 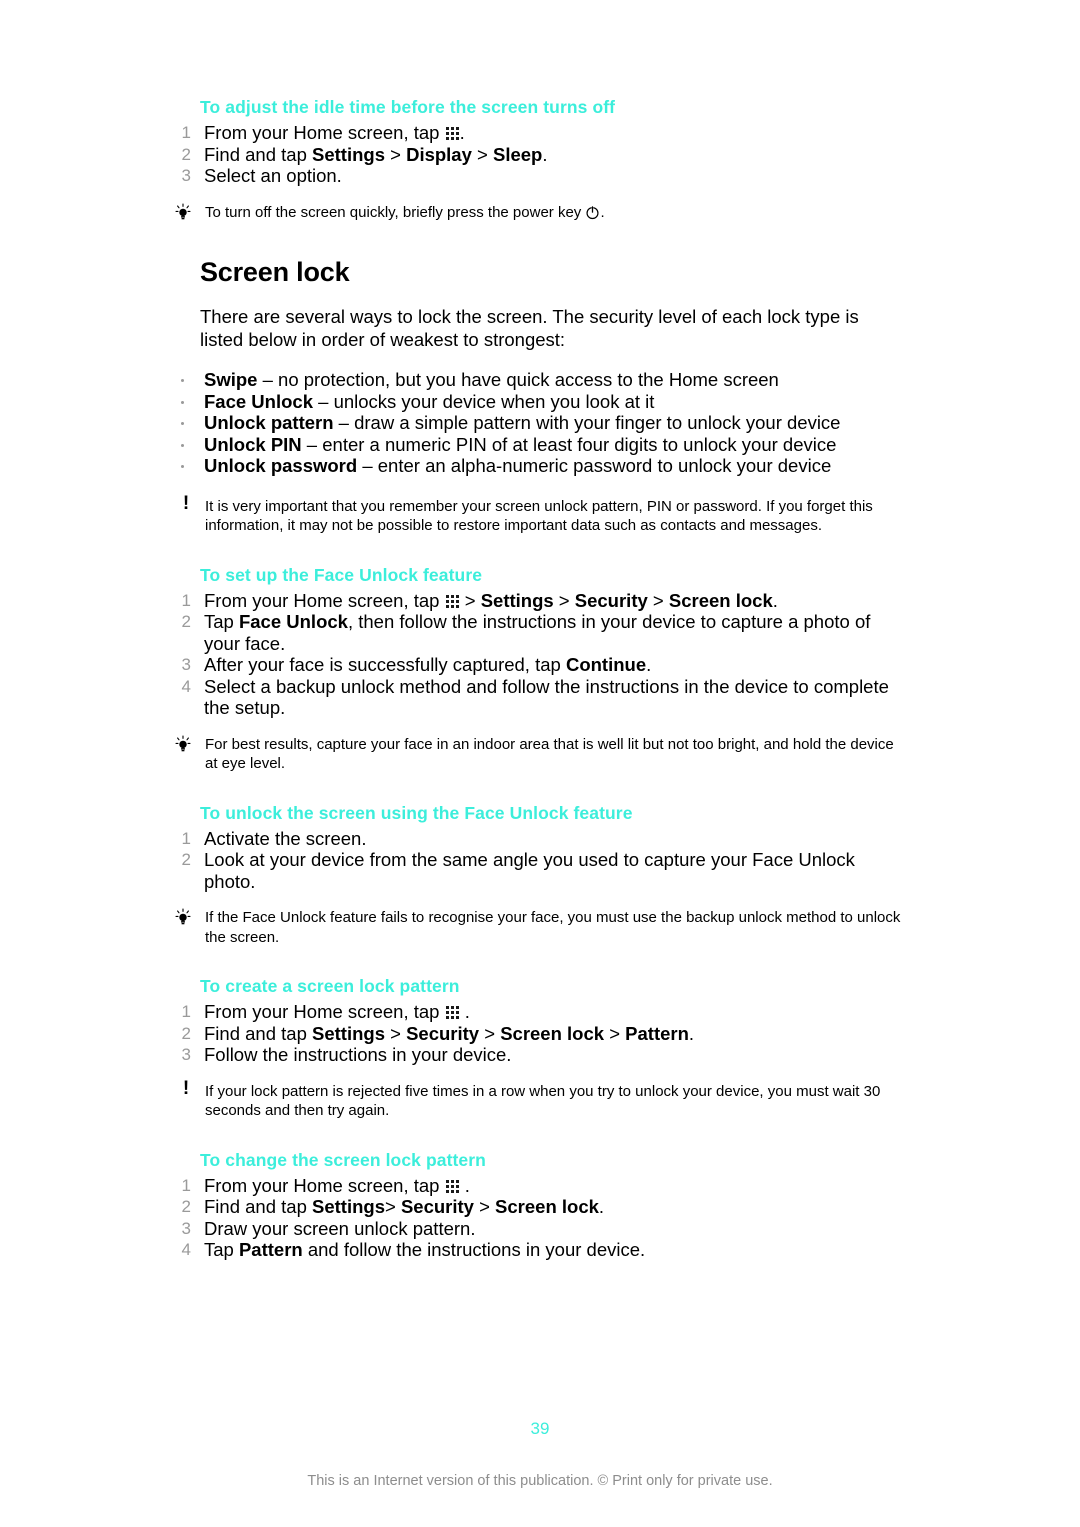 What do you see at coordinates (281, 465) in the screenshot?
I see `lock-type-term: Unlock password` at bounding box center [281, 465].